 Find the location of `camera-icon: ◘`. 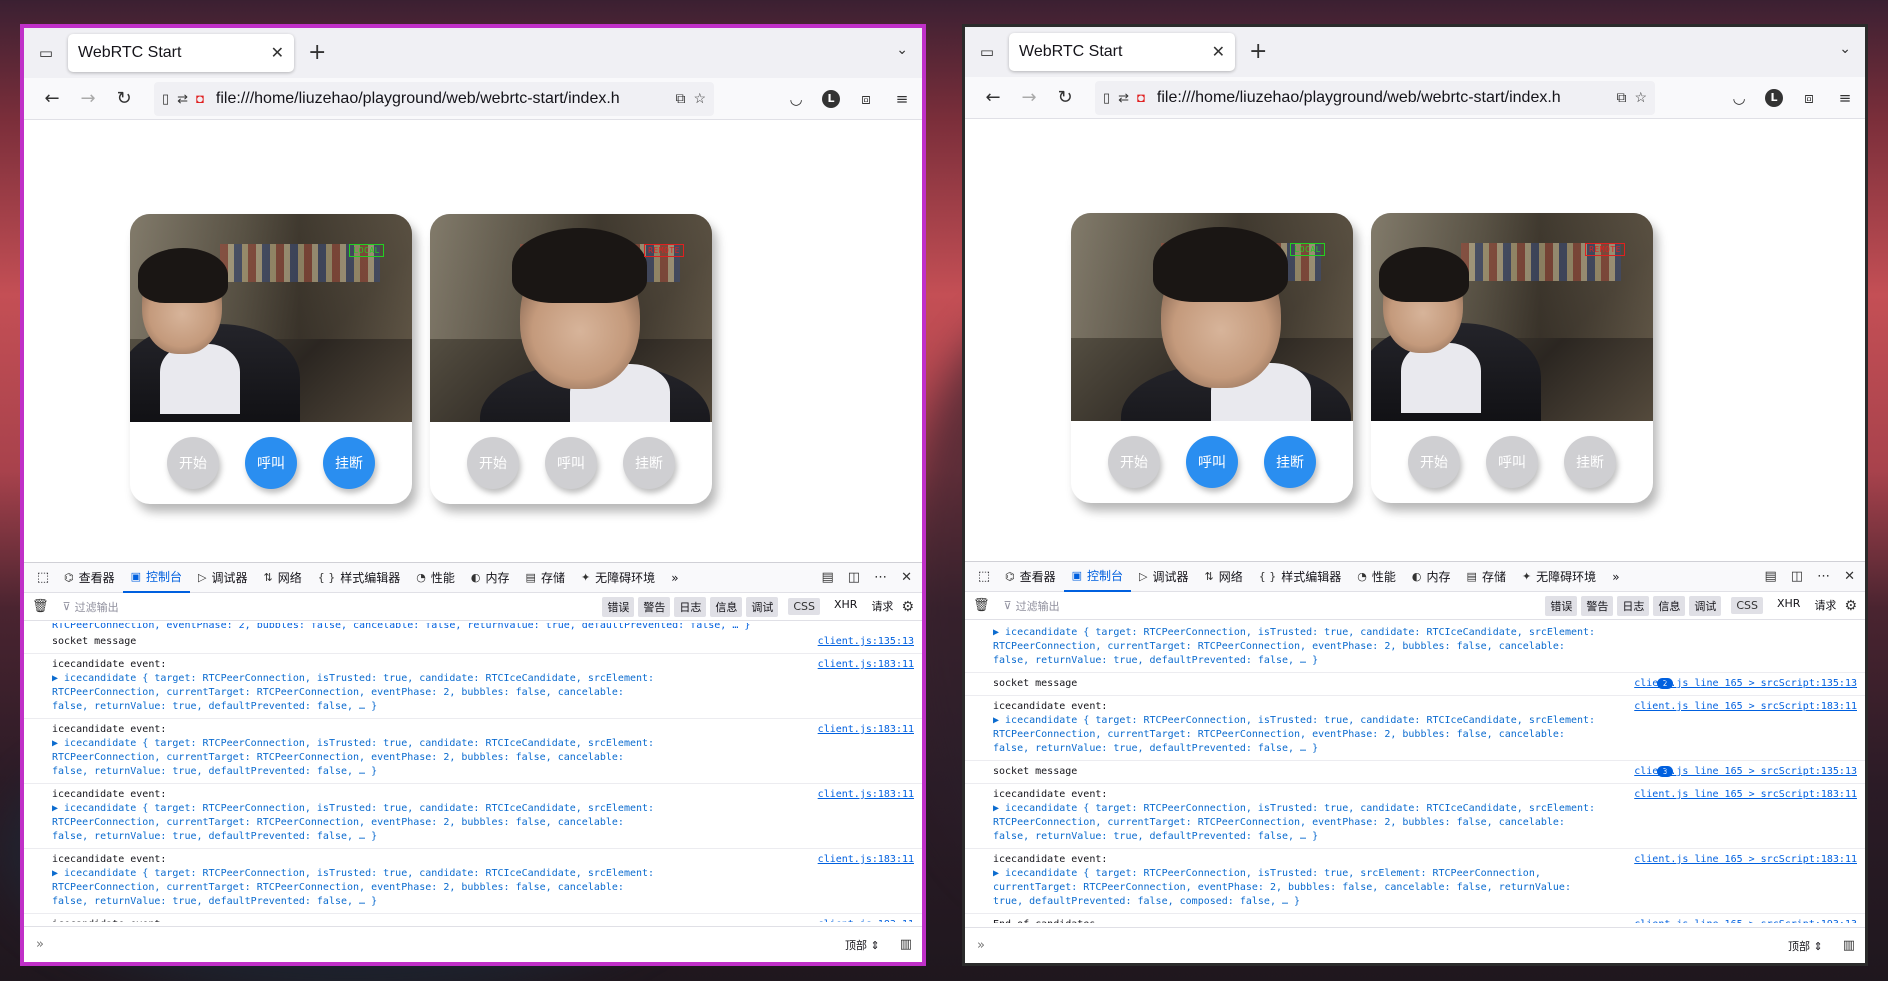

camera-icon: ◘ is located at coordinates (1141, 97).